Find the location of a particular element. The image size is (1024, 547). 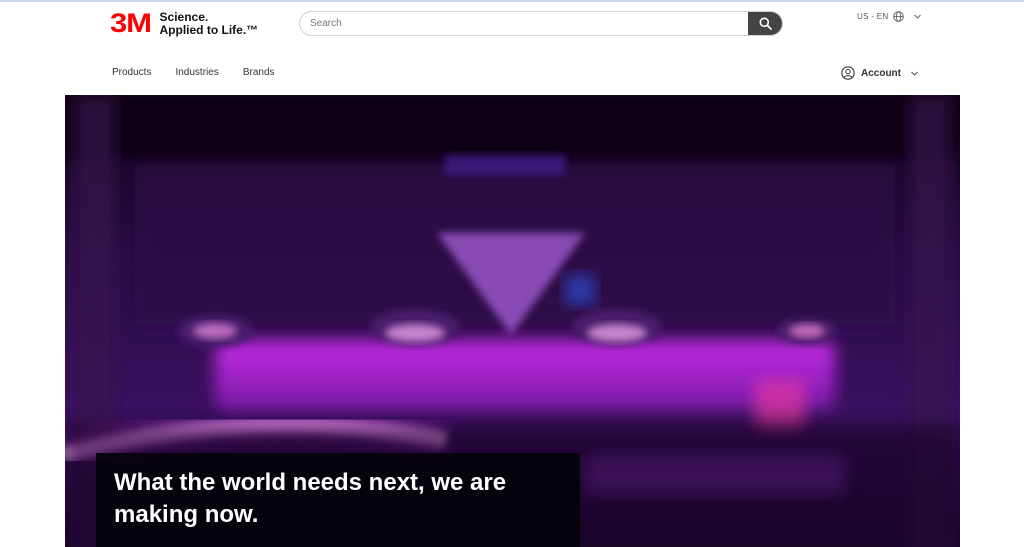

tagline-line1: Science. is located at coordinates (184, 16).